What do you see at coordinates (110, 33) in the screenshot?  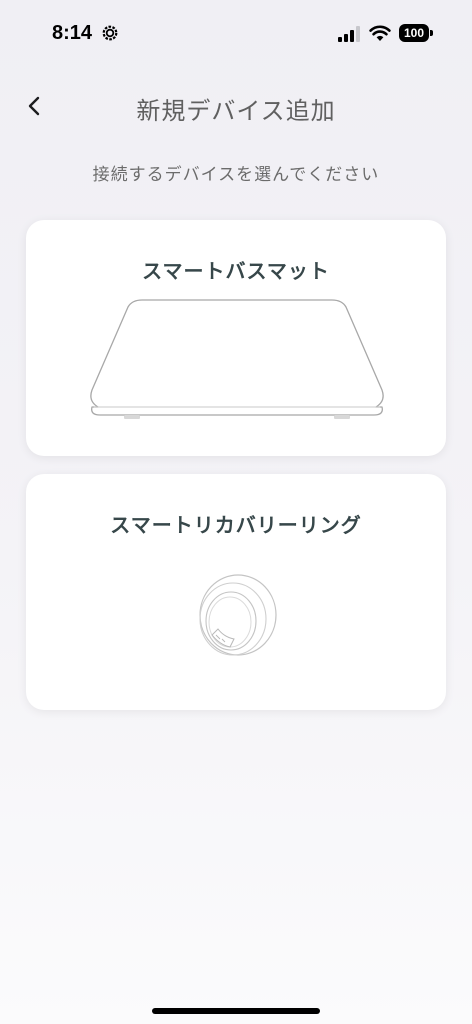 I see `settings-gear-icon` at bounding box center [110, 33].